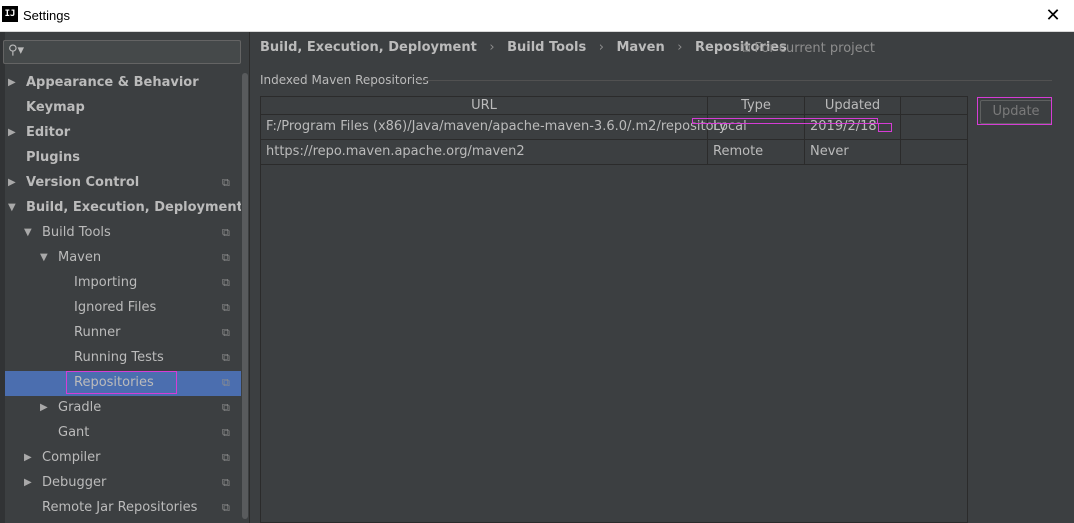 This screenshot has width=1074, height=523. I want to click on tree-item-label: Appearance & Behavior, so click(112, 82).